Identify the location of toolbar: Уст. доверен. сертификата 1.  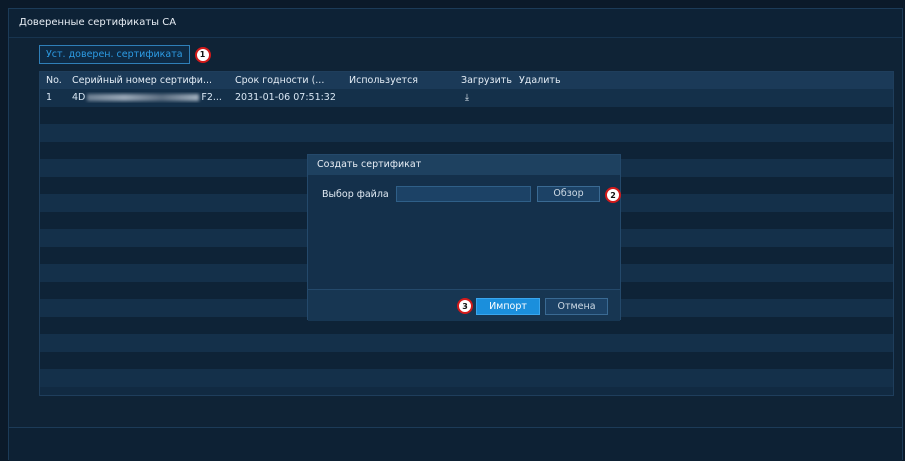
(125, 54).